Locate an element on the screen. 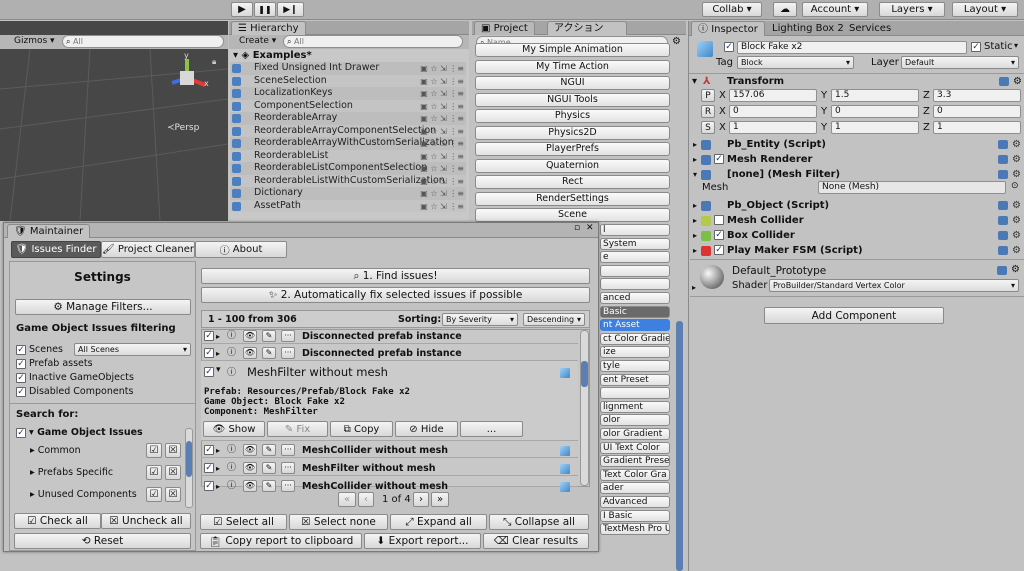  last-page-button: » is located at coordinates (440, 499).